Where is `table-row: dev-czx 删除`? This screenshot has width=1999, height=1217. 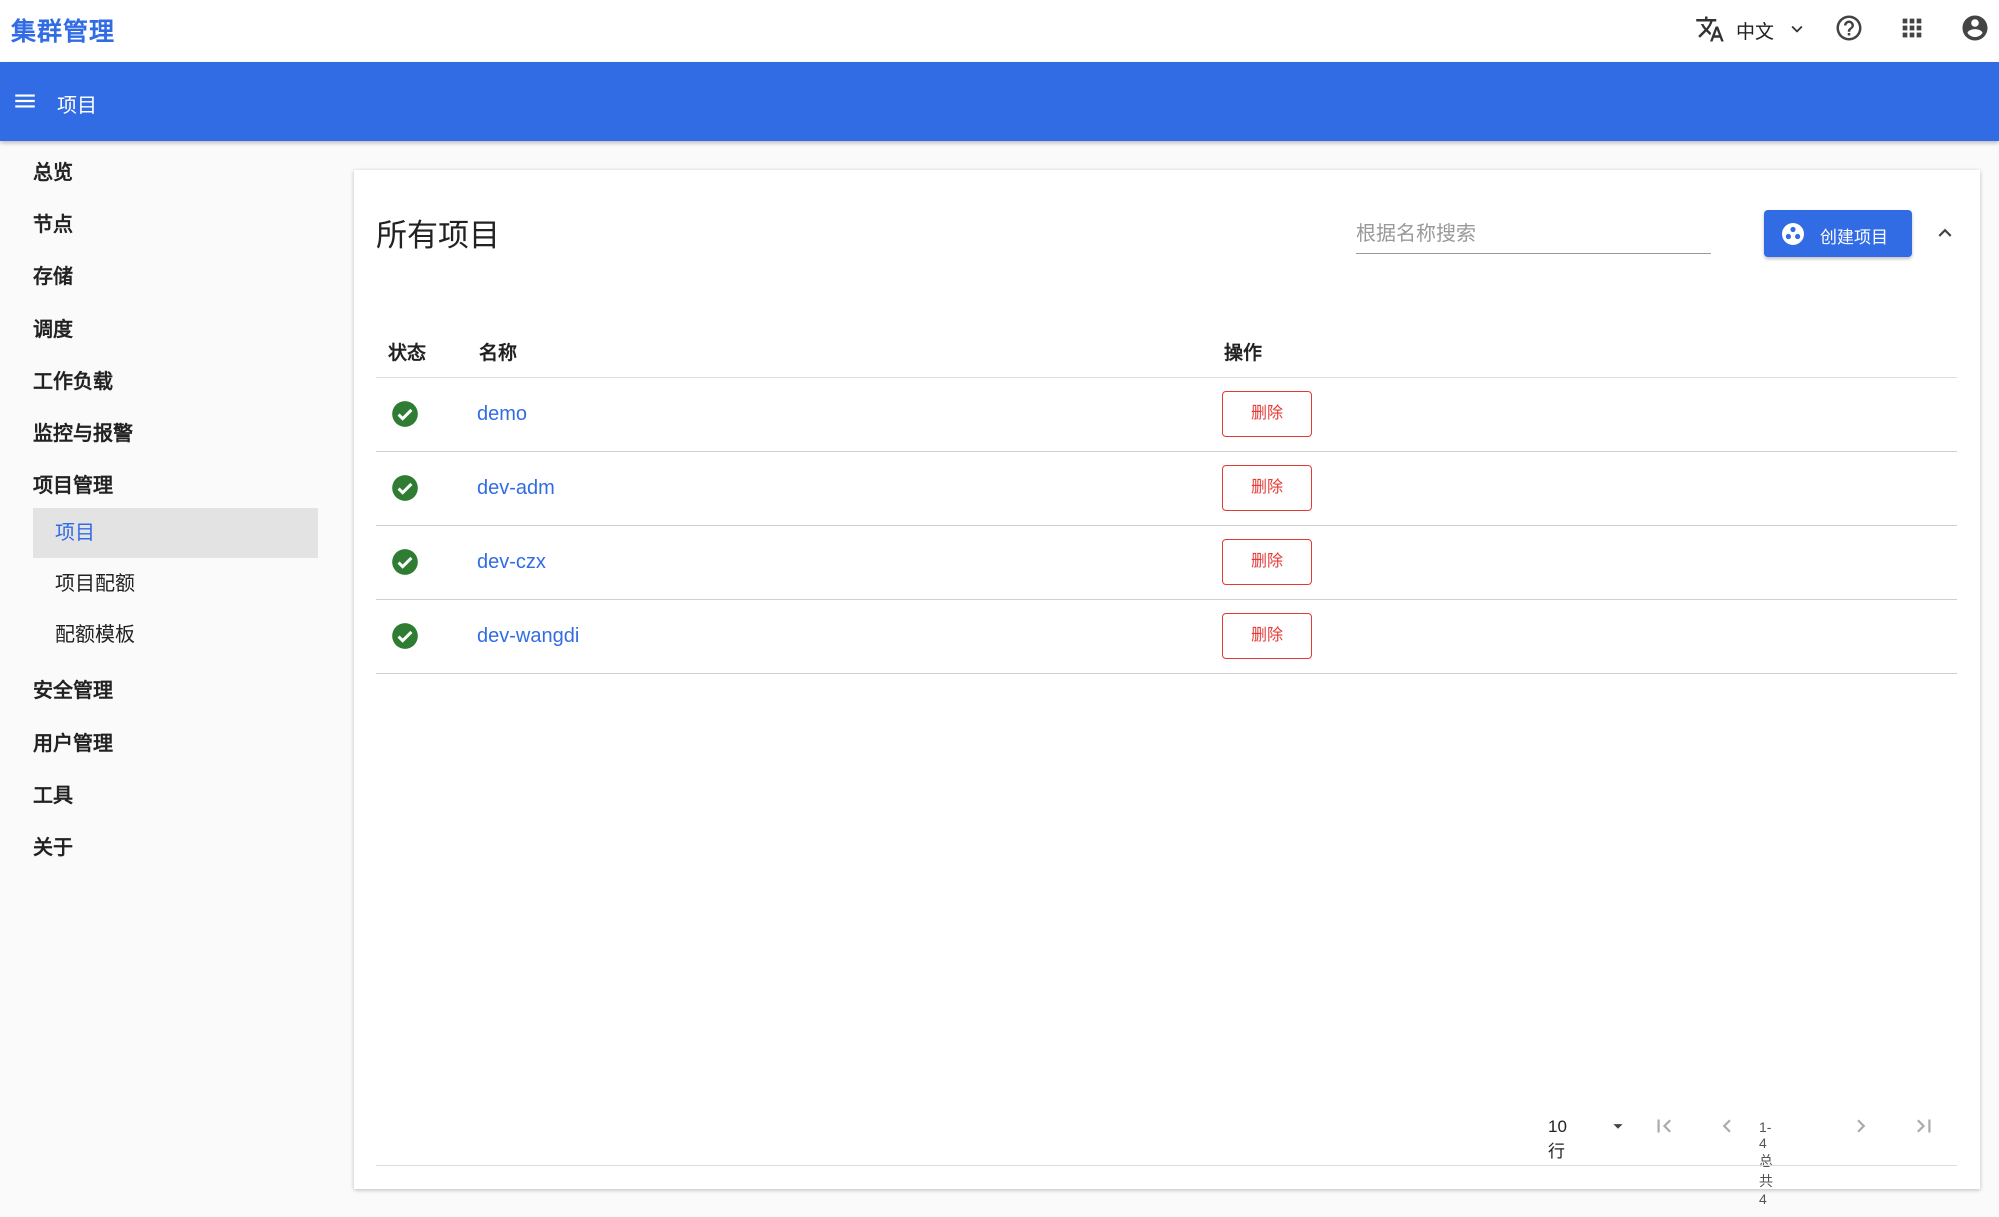
table-row: dev-czx 删除 is located at coordinates (1166, 563).